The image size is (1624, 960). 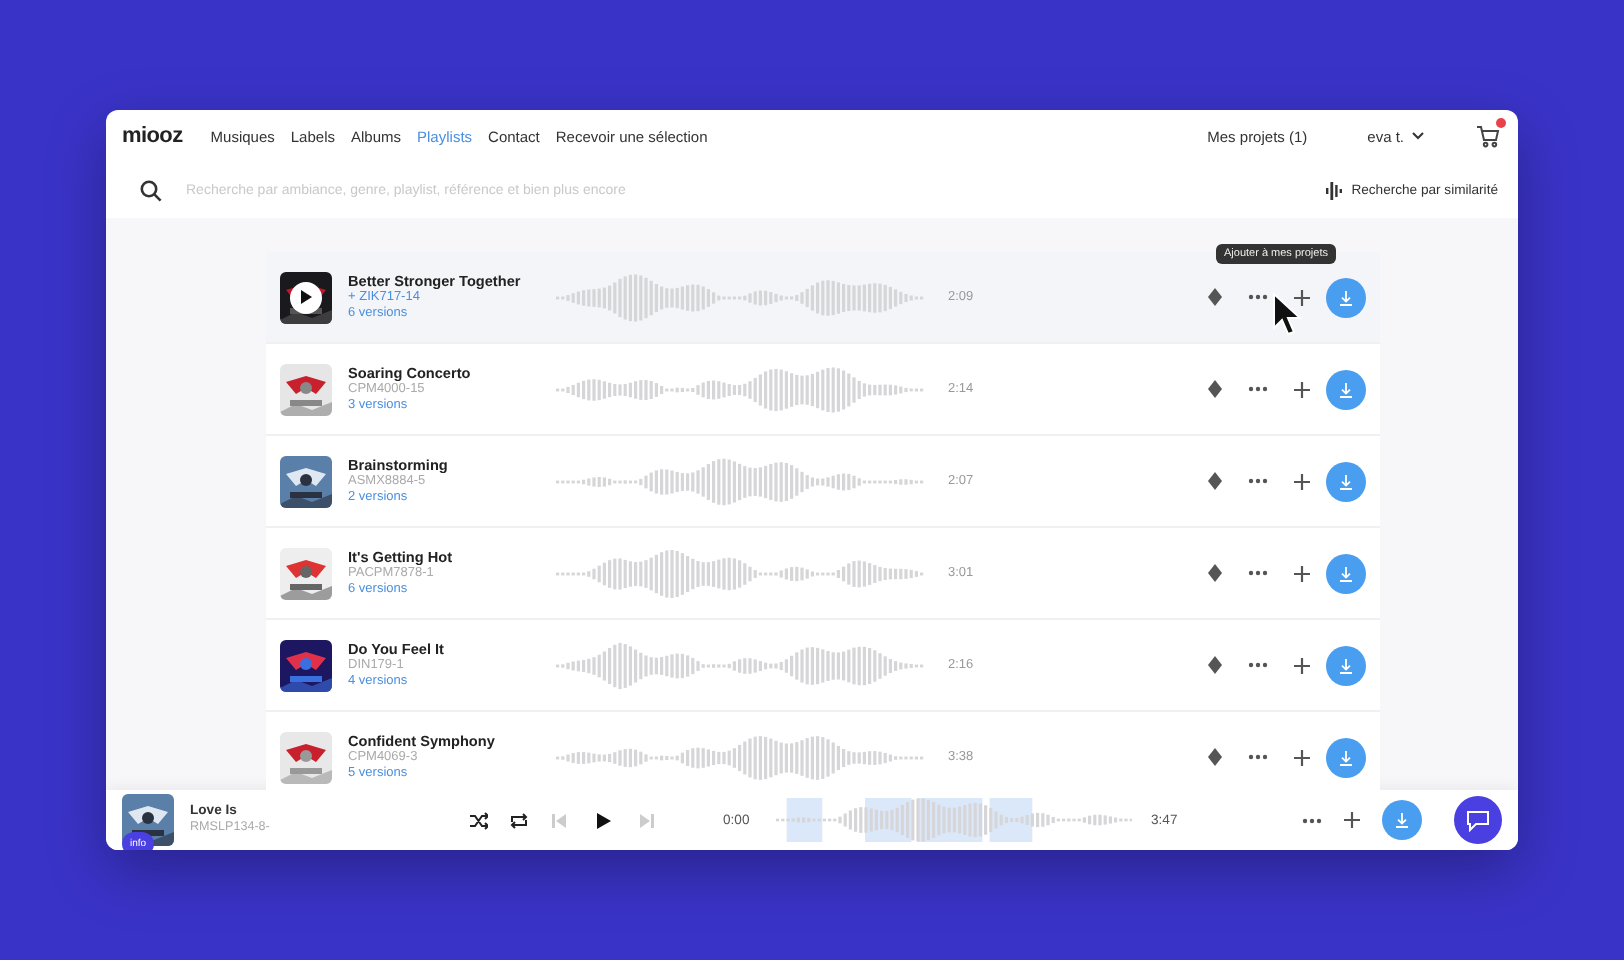 I want to click on download-button, so click(x=1402, y=820).